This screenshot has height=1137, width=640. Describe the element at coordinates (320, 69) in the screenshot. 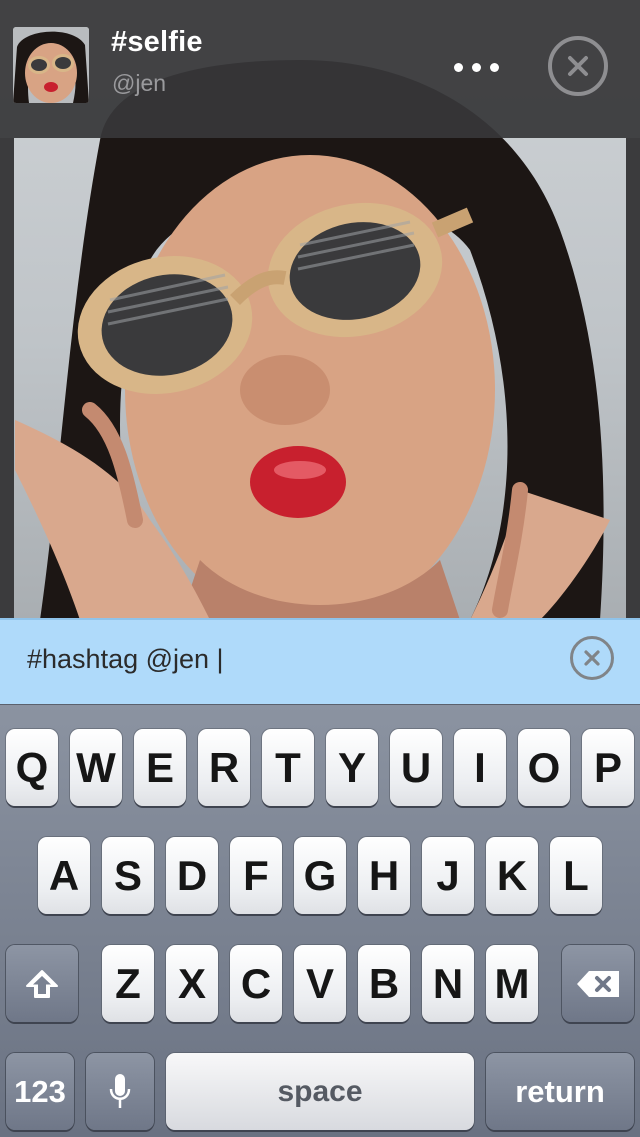

I see `post-header: #selfie @jen` at that location.